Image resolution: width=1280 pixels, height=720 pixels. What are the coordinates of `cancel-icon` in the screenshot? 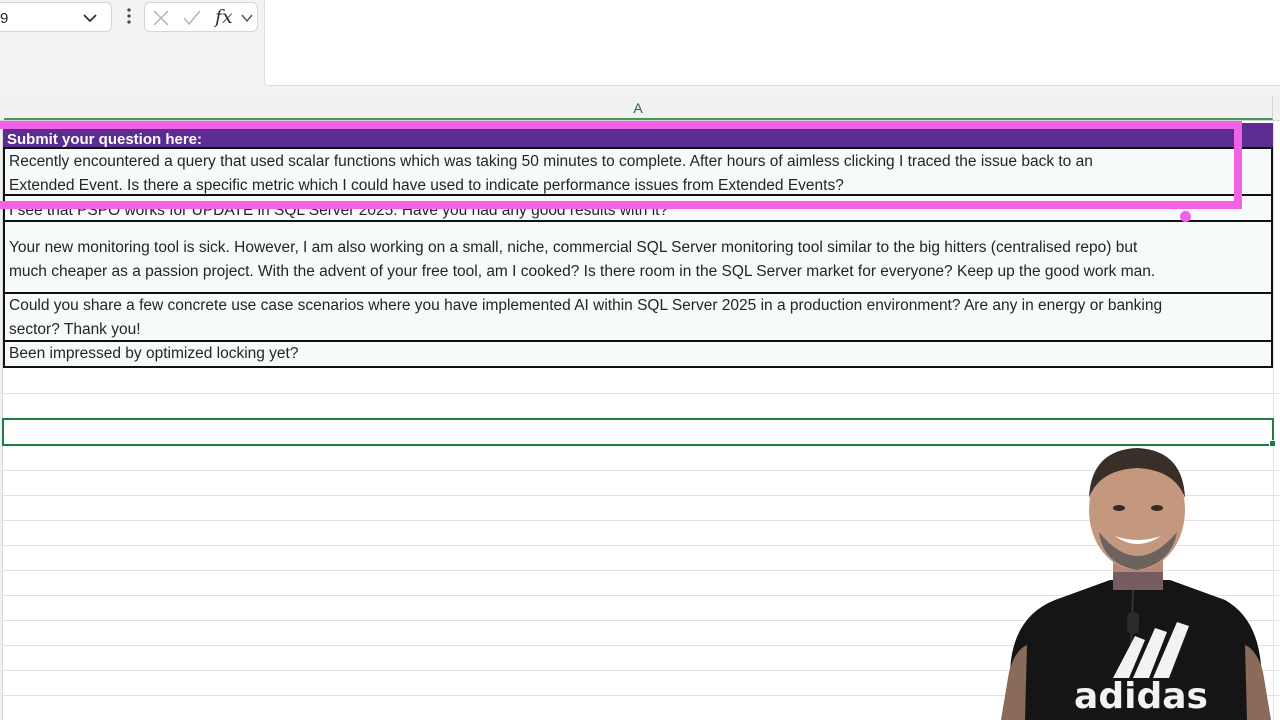 It's located at (161, 18).